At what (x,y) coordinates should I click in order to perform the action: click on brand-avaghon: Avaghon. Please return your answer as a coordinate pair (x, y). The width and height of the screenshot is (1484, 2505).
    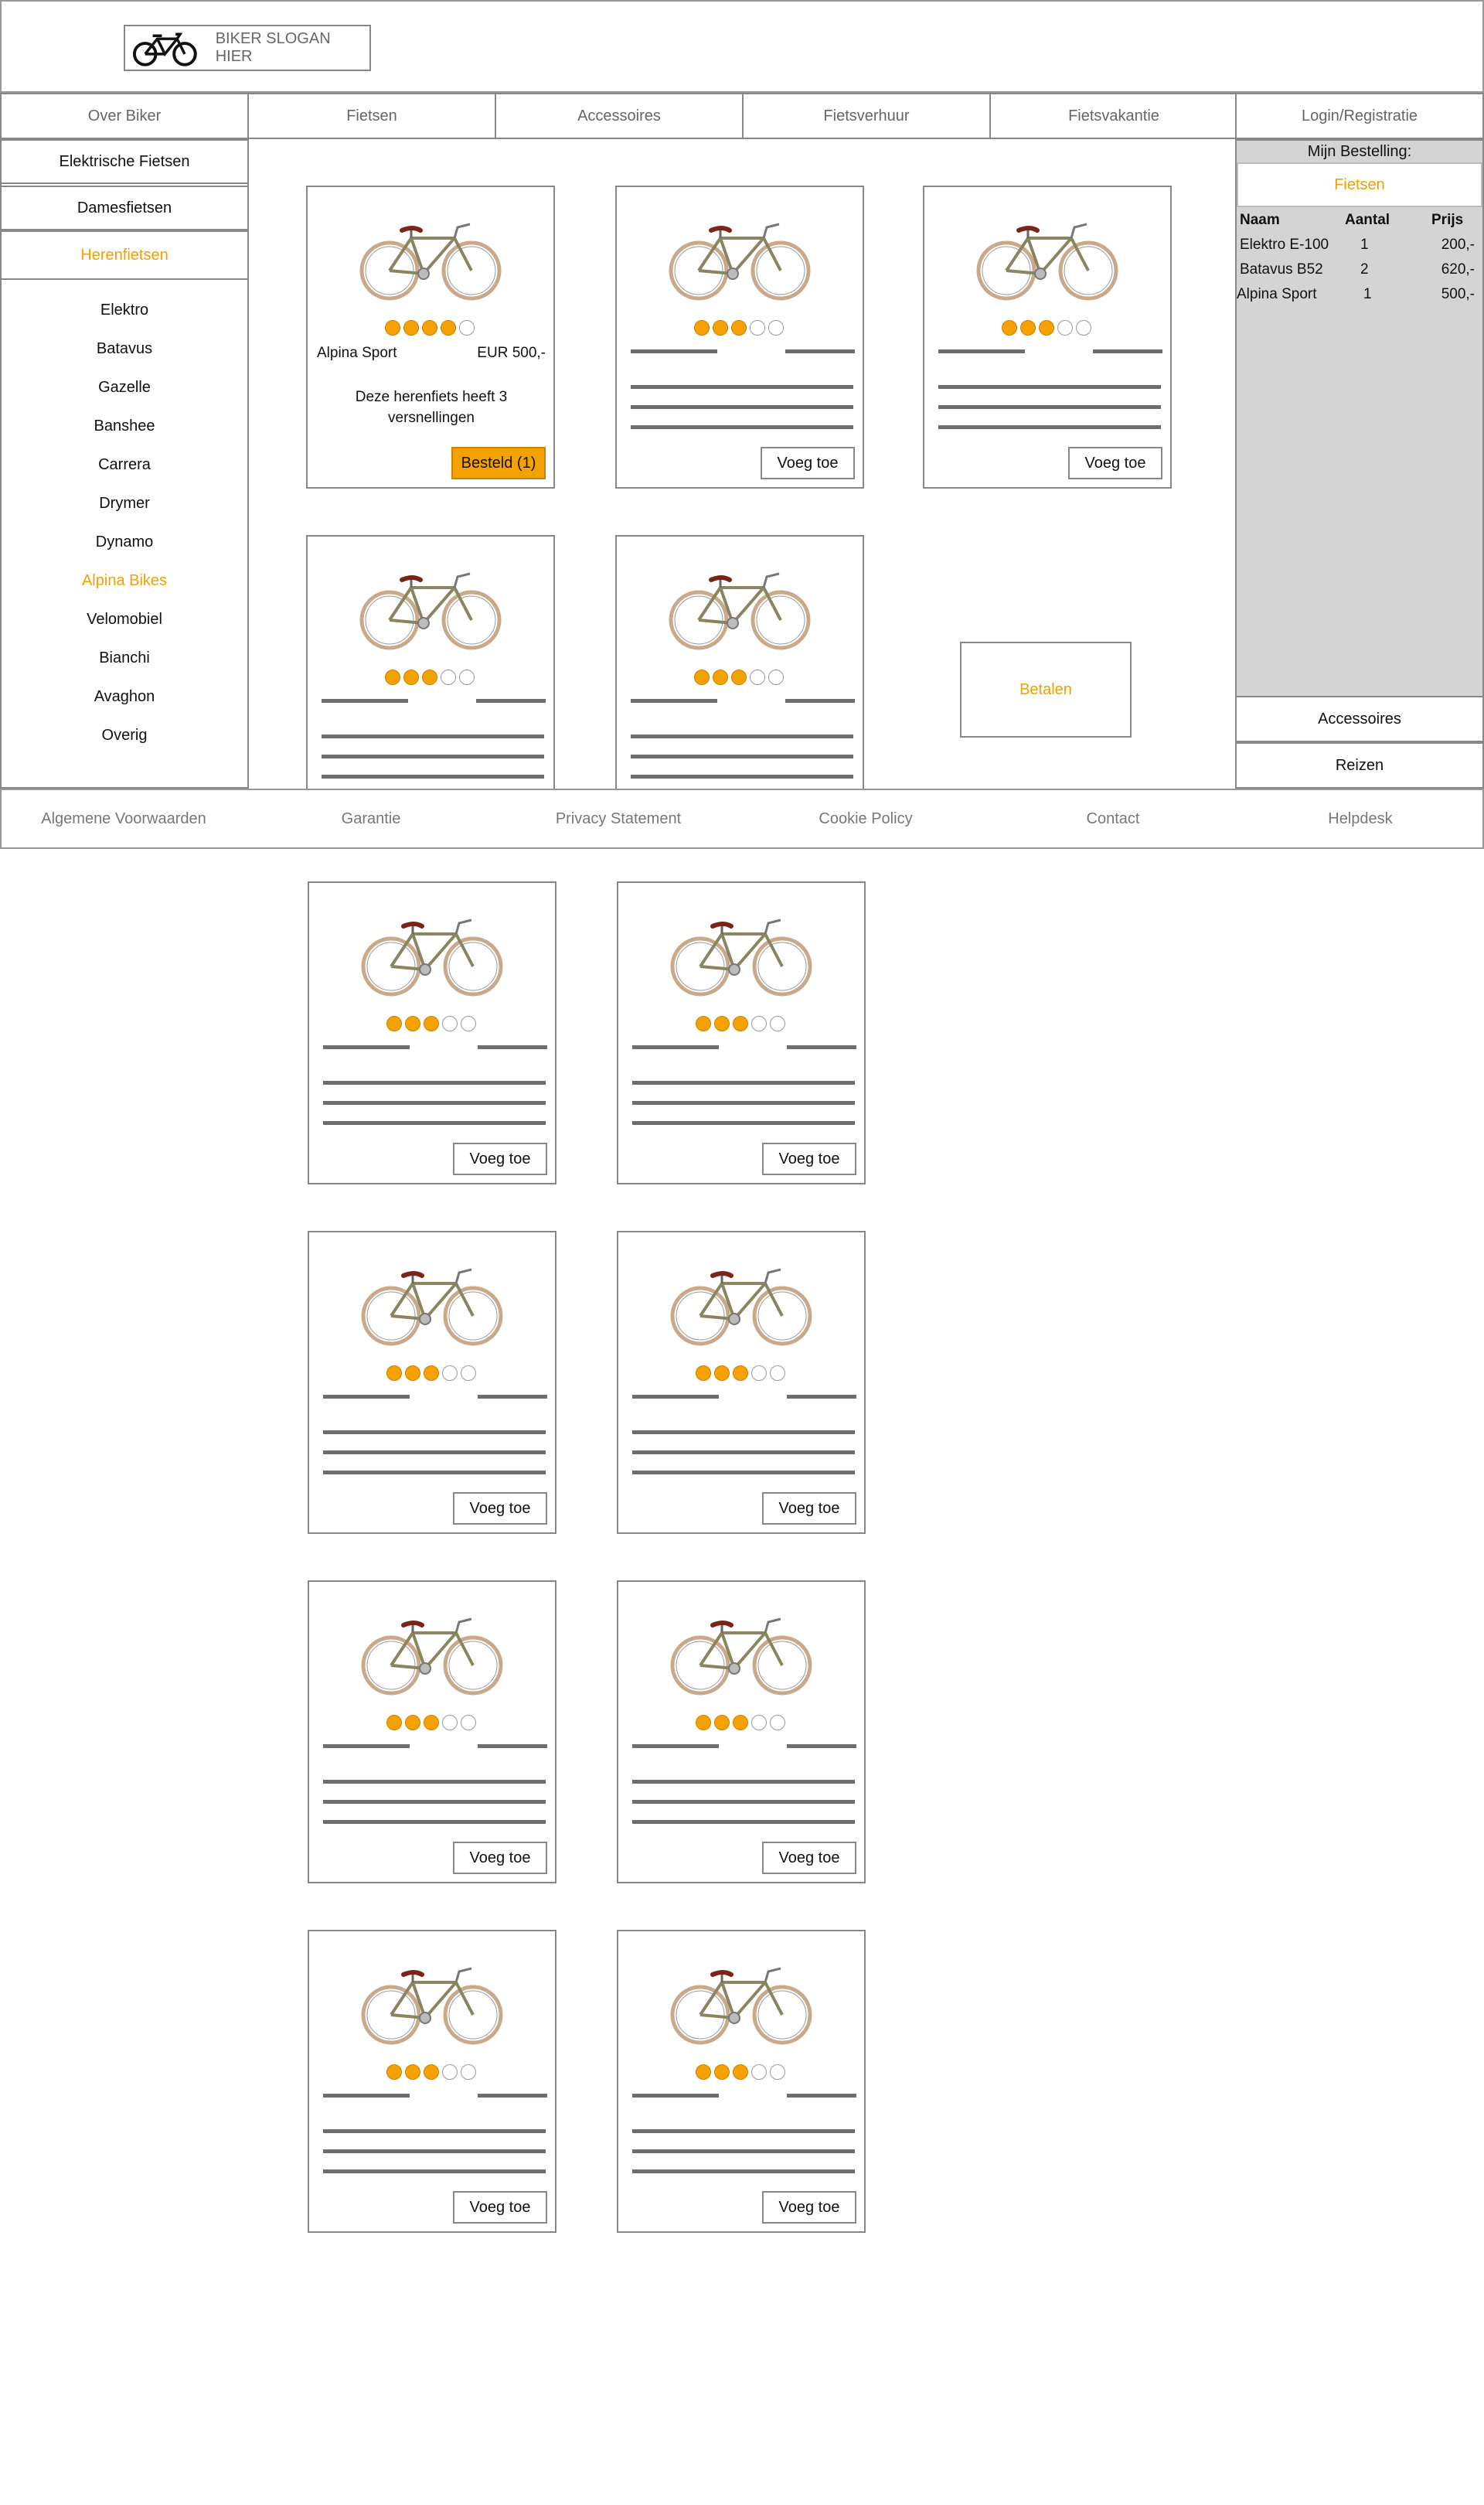
    Looking at the image, I should click on (124, 696).